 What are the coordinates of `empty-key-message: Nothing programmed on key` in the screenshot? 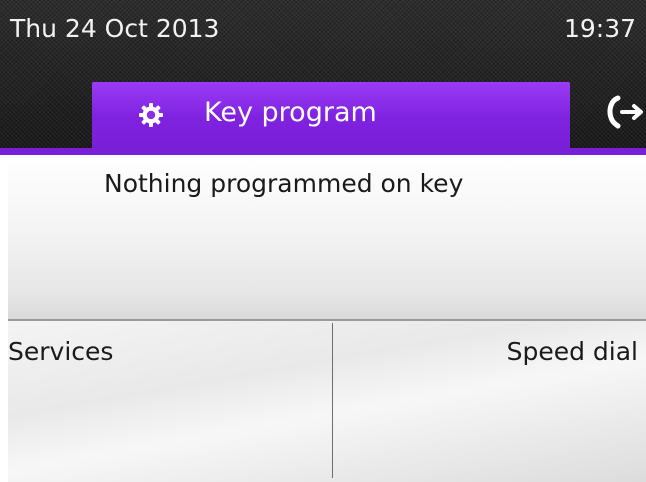 It's located at (284, 183).